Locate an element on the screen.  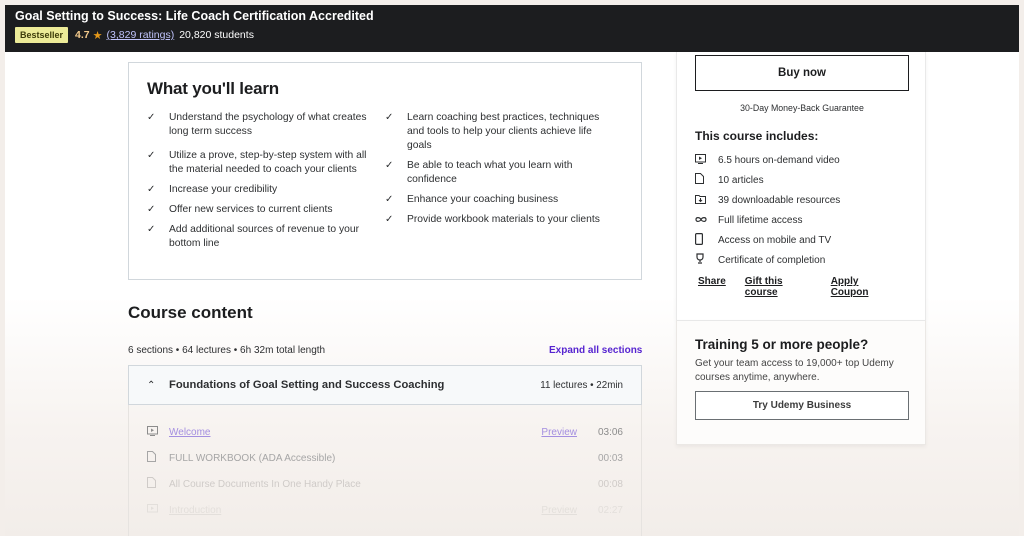
include-item: 6.5 hours on-demand video is located at coordinates (803, 160).